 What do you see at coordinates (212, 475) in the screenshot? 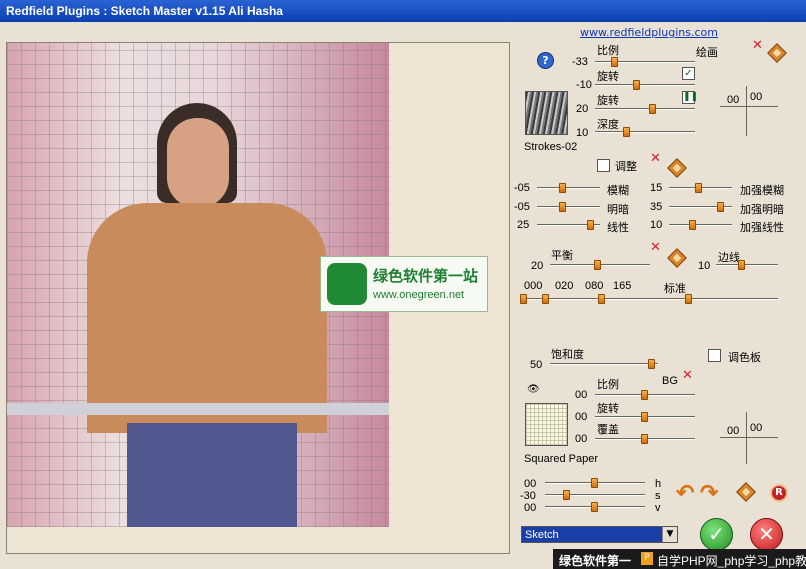
I see `shorts-shape` at bounding box center [212, 475].